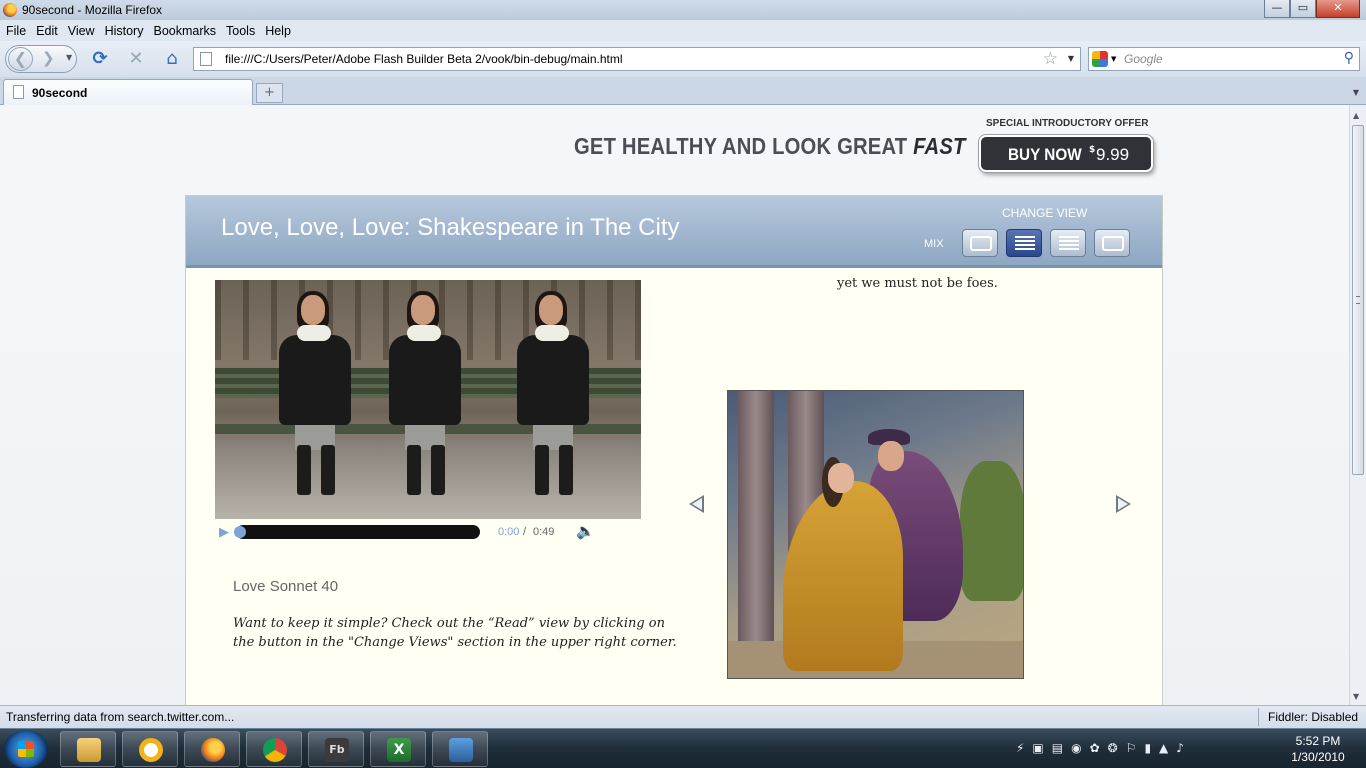 The height and width of the screenshot is (768, 1366). What do you see at coordinates (1356, 93) in the screenshot?
I see `list-all-tabs-icon: ▼` at bounding box center [1356, 93].